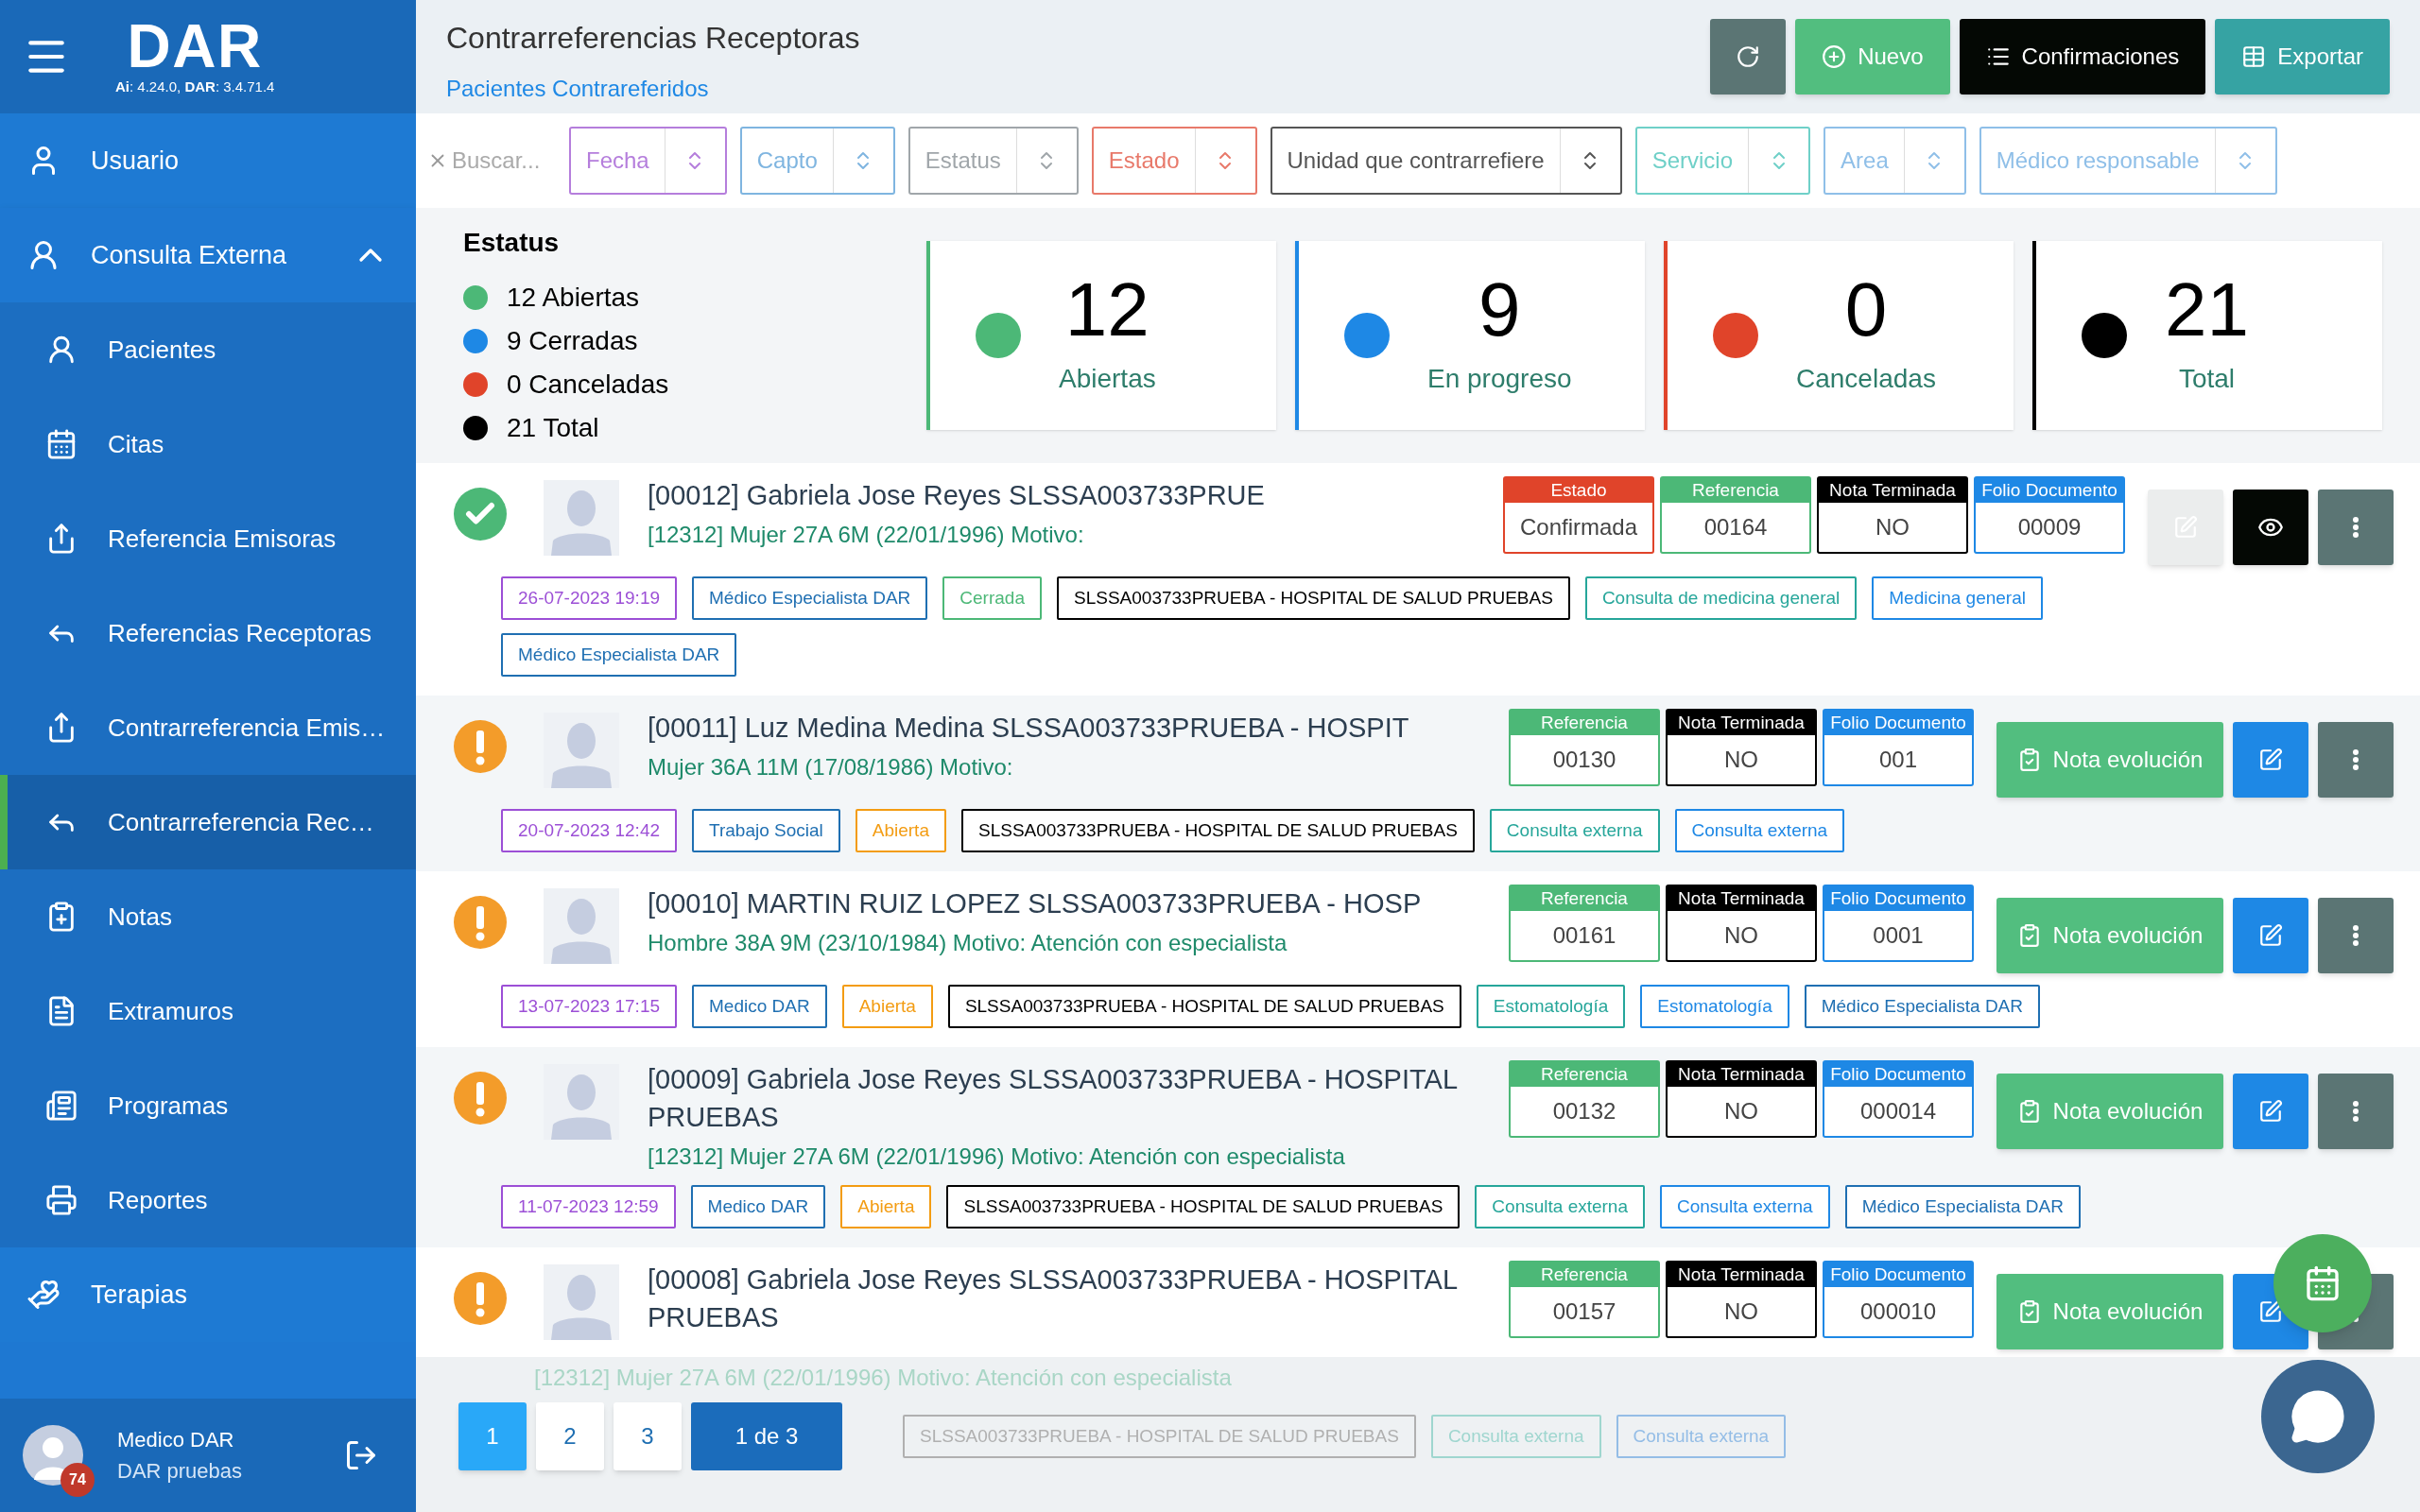  I want to click on tag: Consulta de medicina general, so click(1721, 598).